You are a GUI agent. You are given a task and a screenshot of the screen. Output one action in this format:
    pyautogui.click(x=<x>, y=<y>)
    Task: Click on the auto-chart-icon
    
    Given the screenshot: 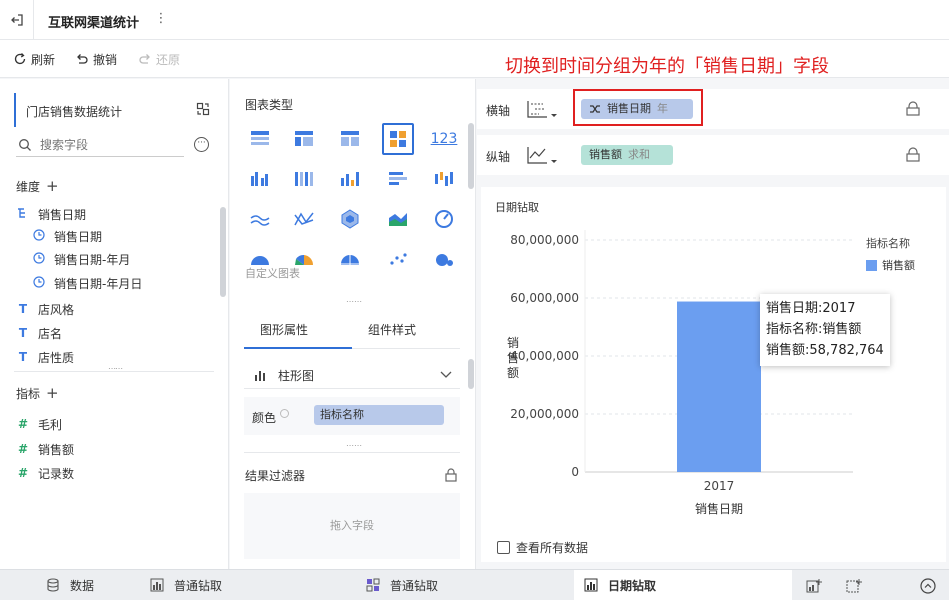 What is the action you would take?
    pyautogui.click(x=398, y=139)
    